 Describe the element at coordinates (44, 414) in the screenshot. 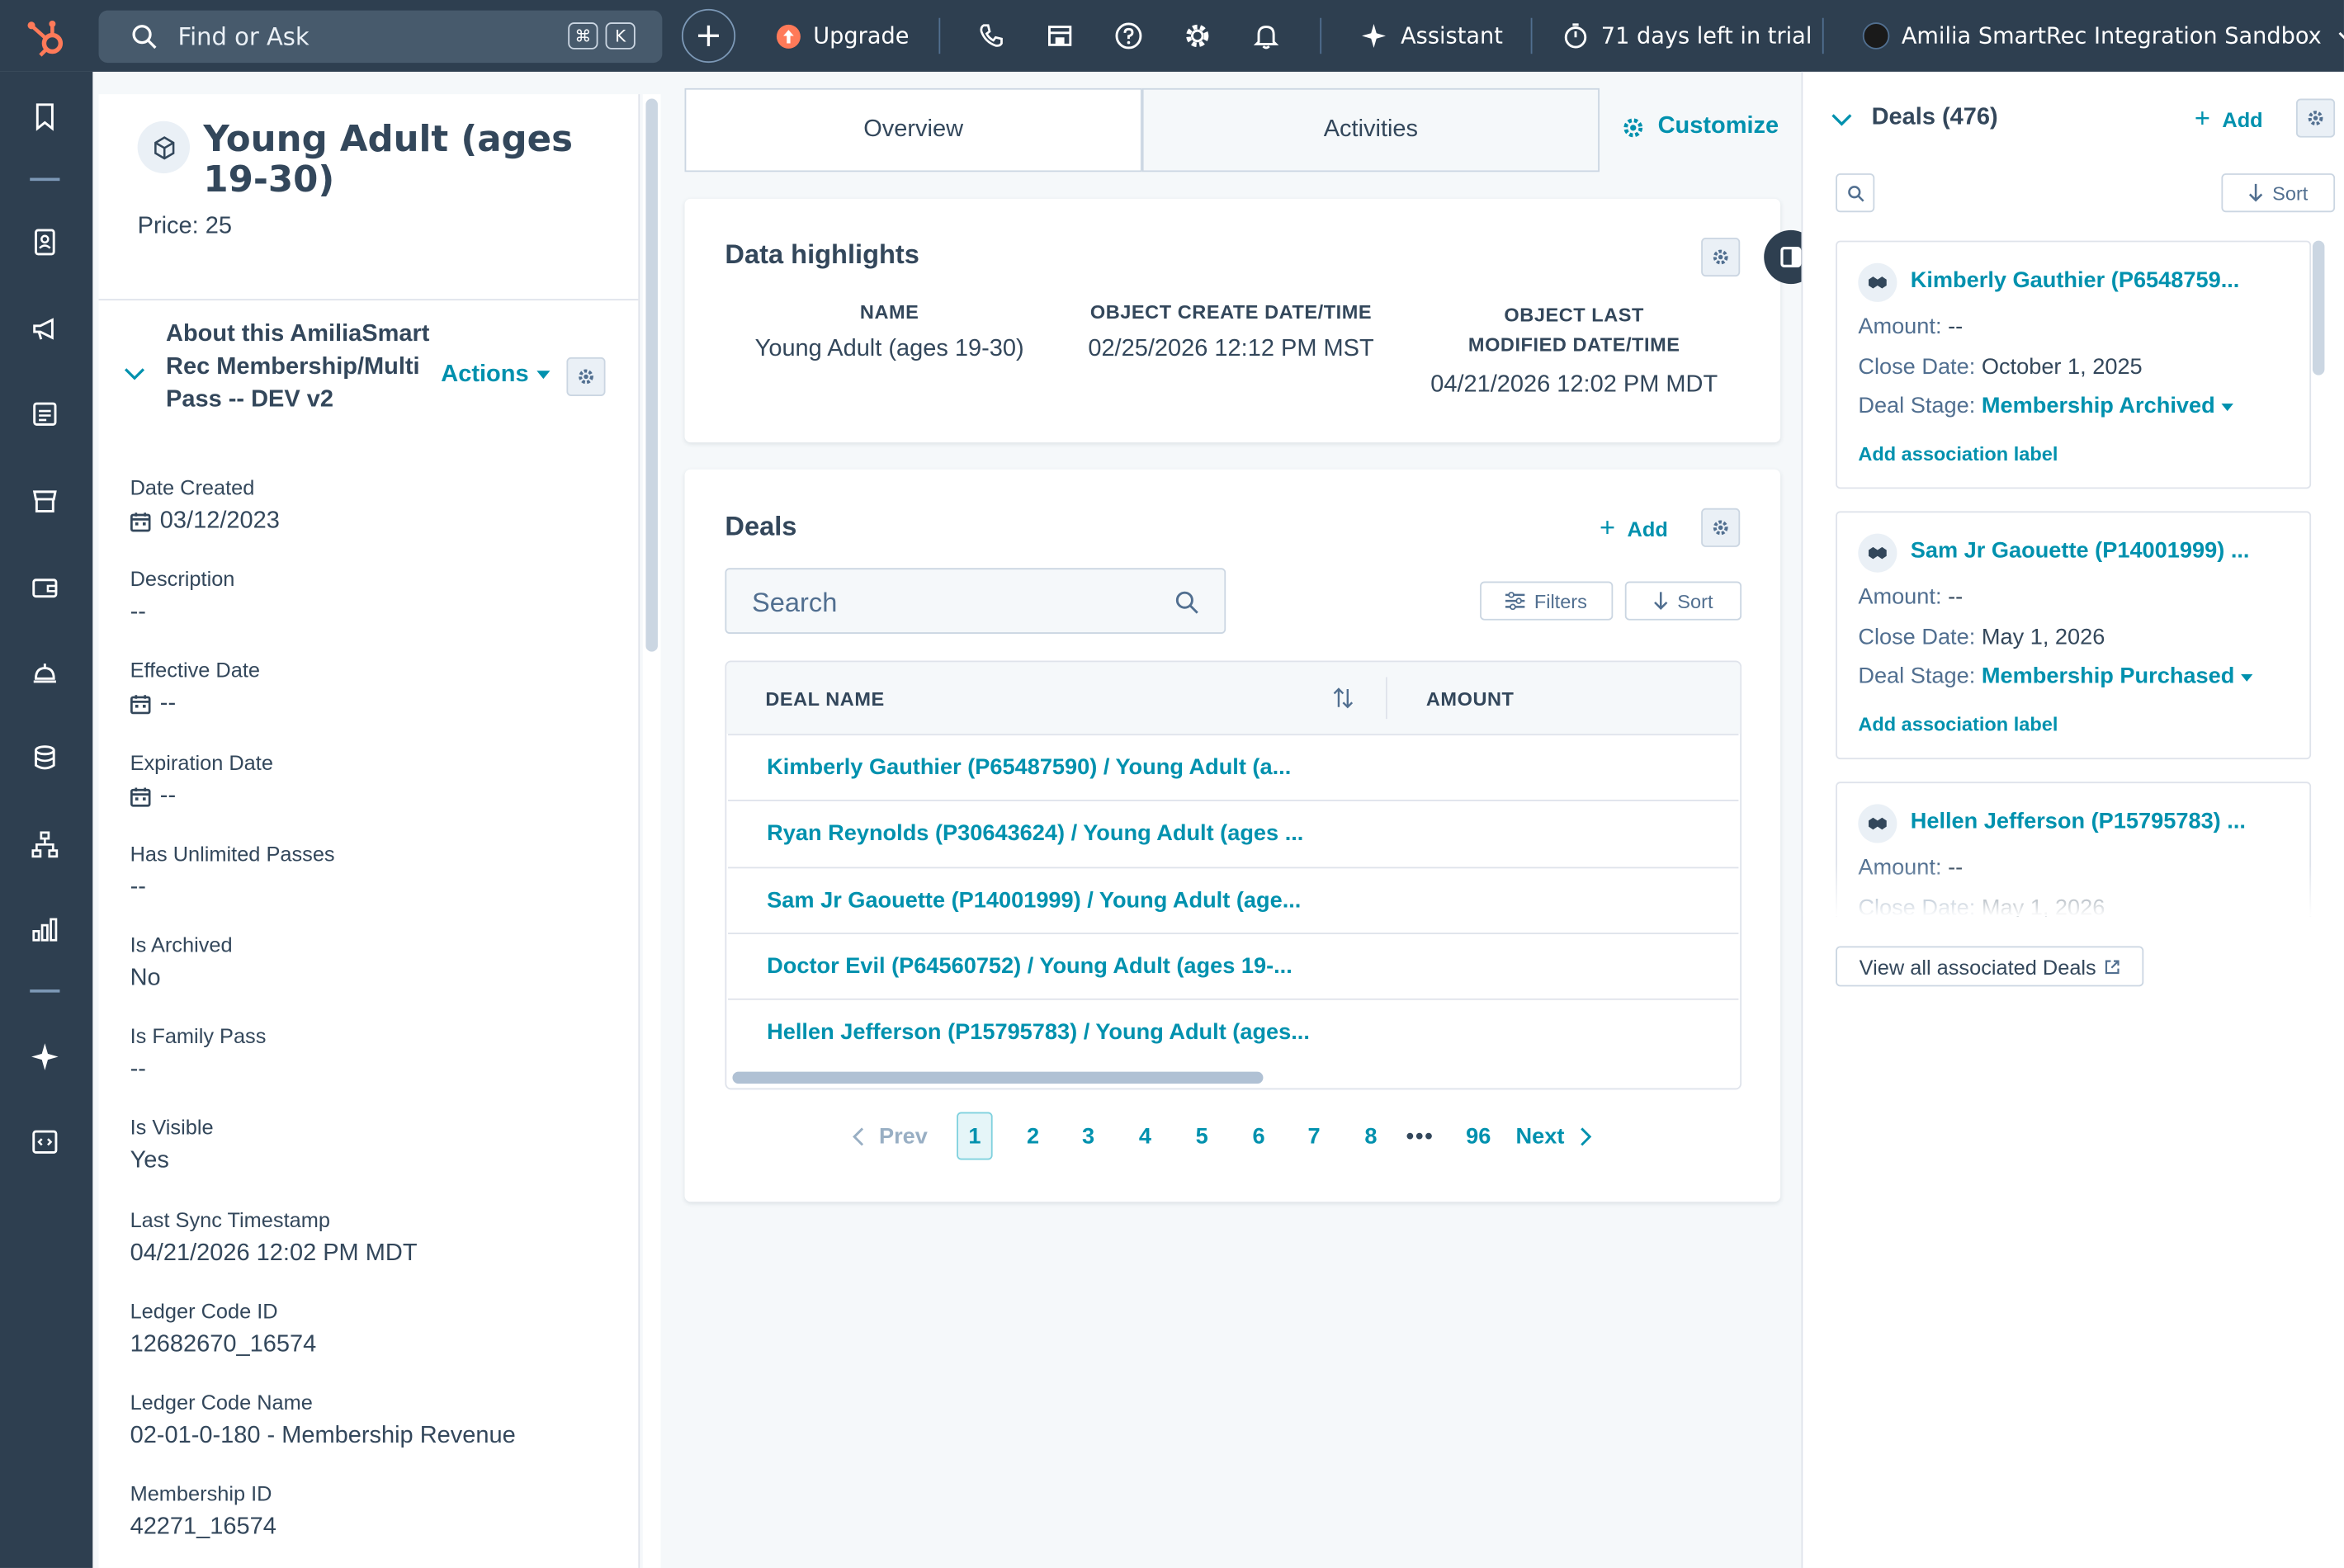

I see `content-icon` at that location.